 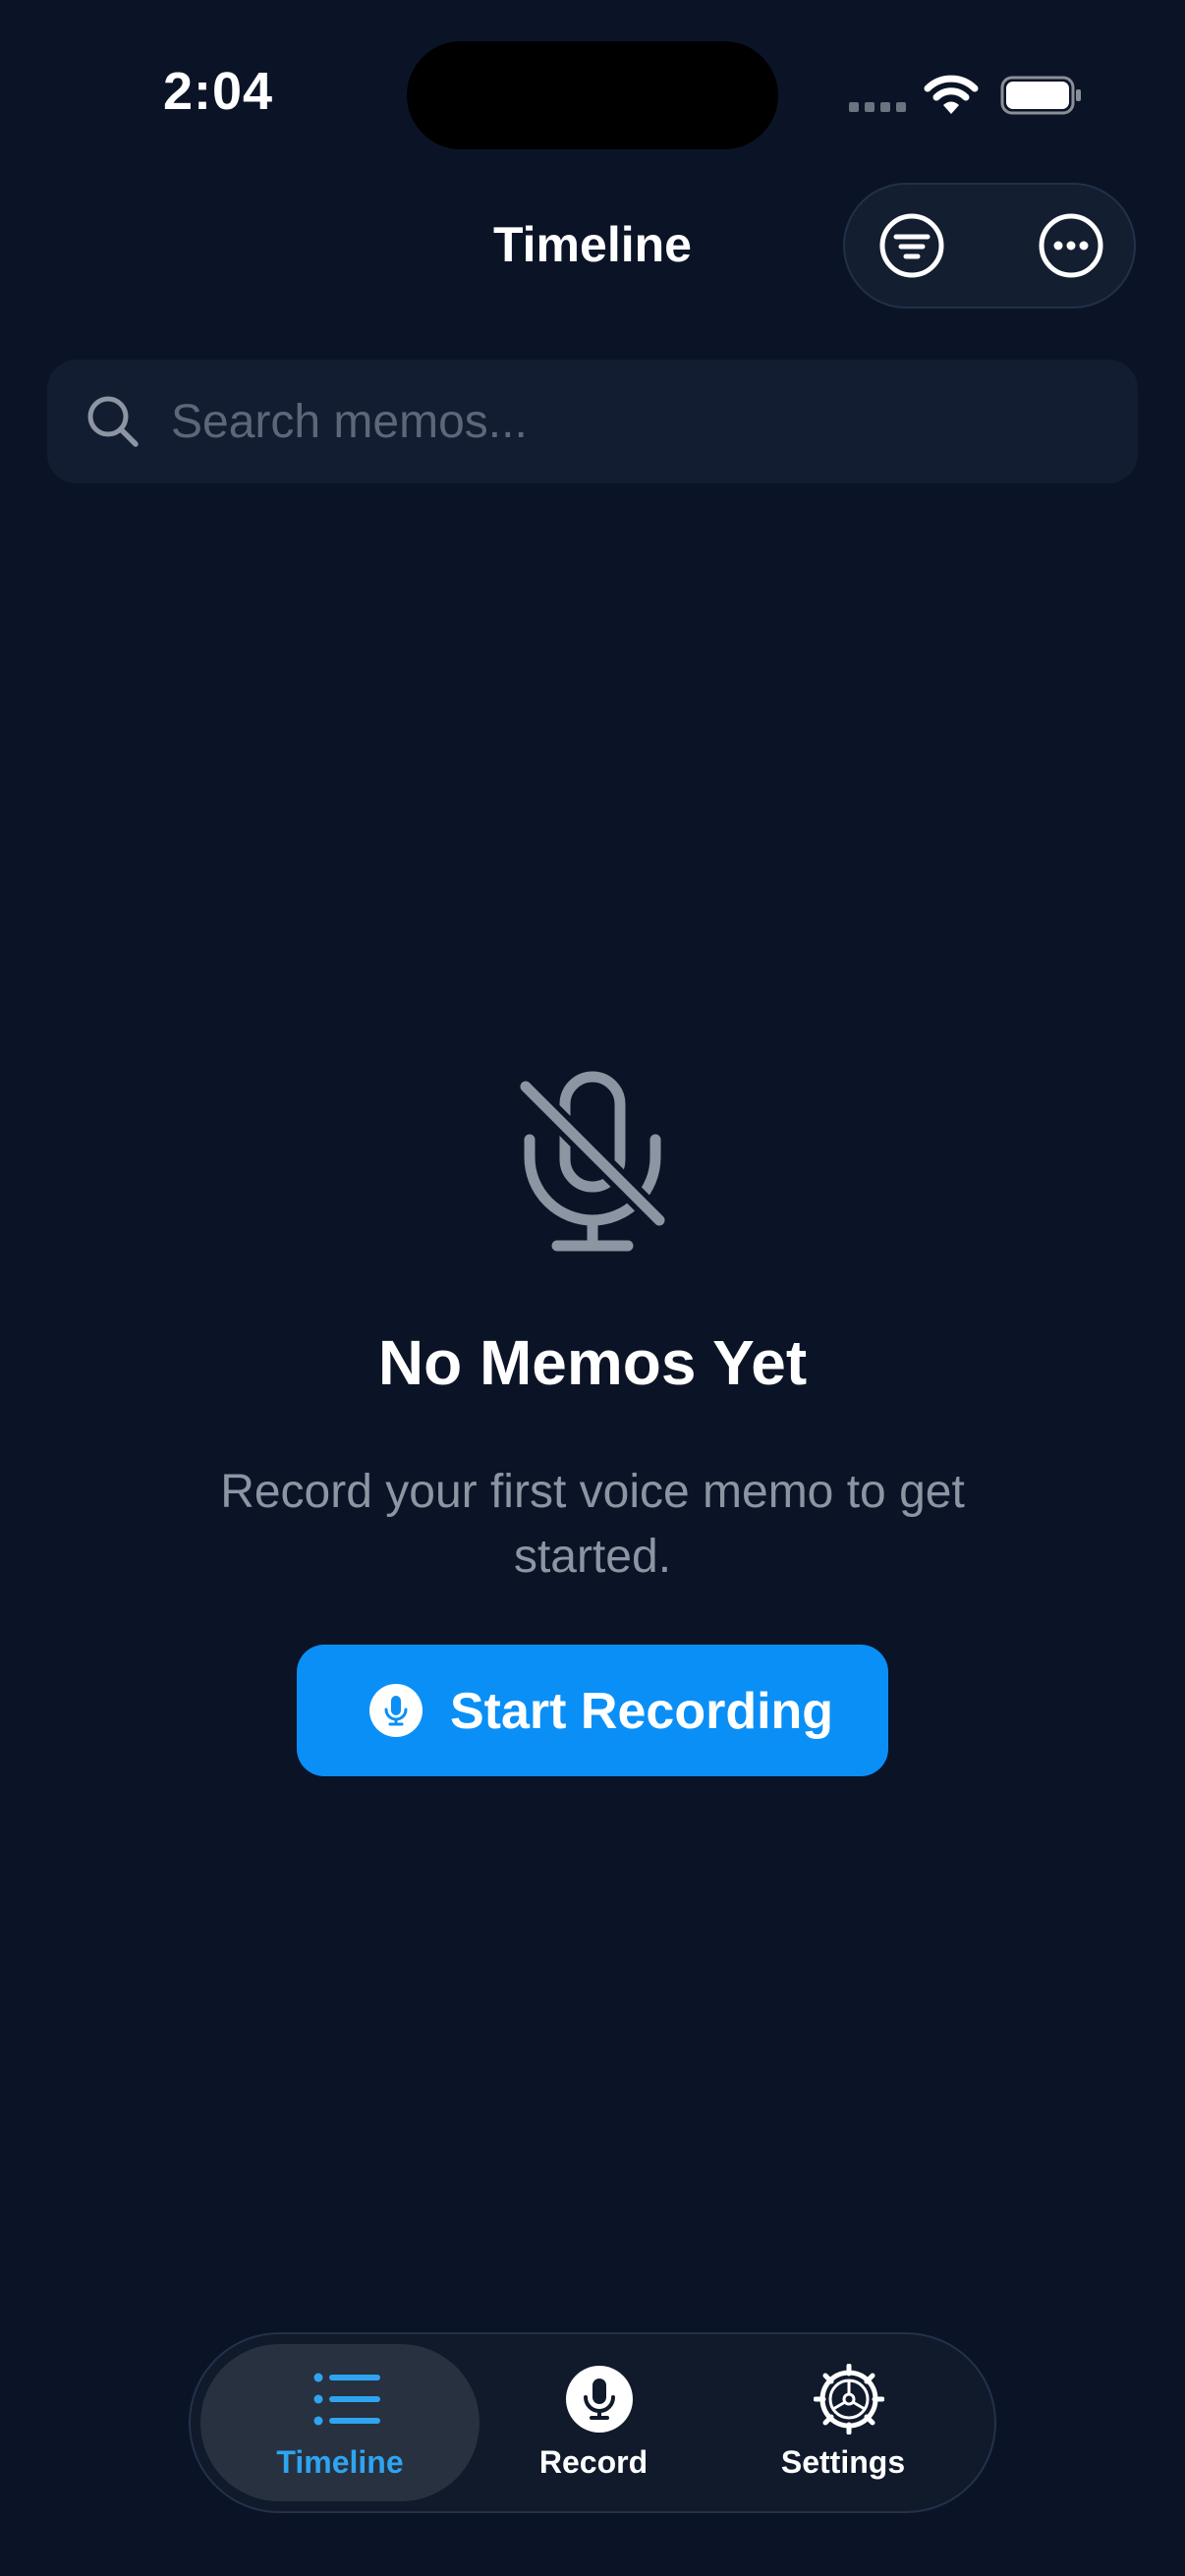 I want to click on search-bar, so click(x=592, y=421).